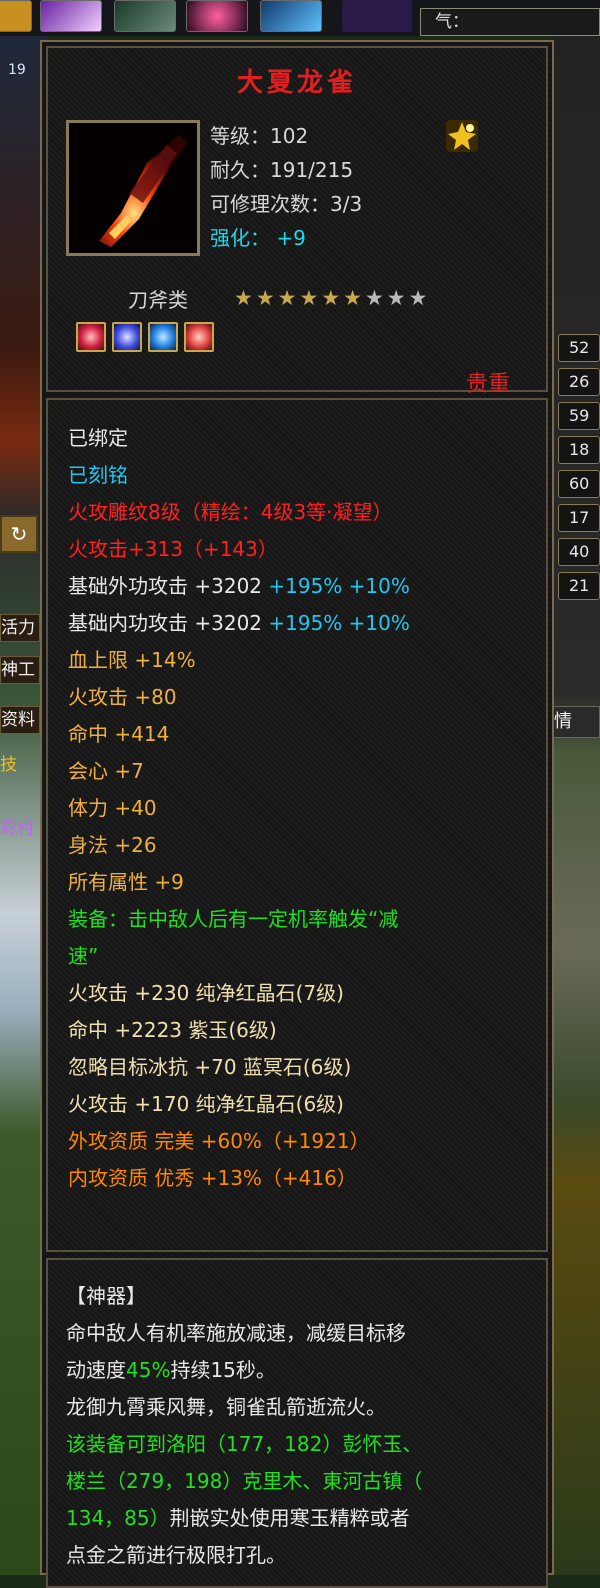 Image resolution: width=600 pixels, height=1588 pixels. Describe the element at coordinates (17, 70) in the screenshot. I see `level-number: 19` at that location.